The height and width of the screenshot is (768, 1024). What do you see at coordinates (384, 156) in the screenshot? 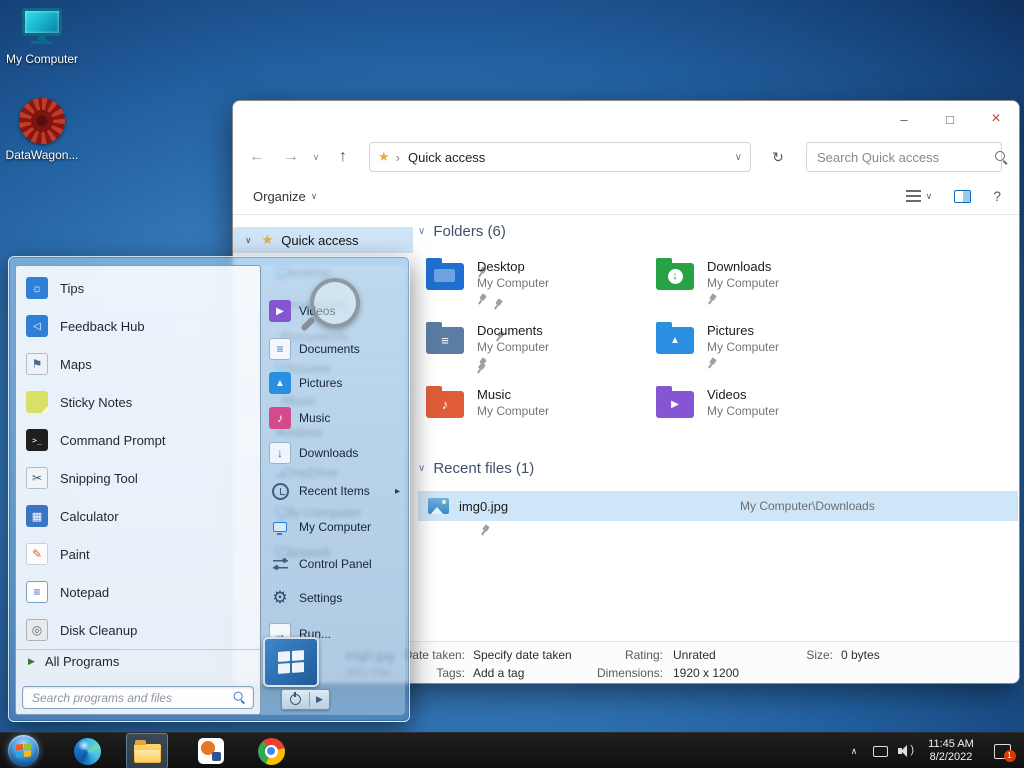
I see `quick-access-star-icon: ★` at bounding box center [384, 156].